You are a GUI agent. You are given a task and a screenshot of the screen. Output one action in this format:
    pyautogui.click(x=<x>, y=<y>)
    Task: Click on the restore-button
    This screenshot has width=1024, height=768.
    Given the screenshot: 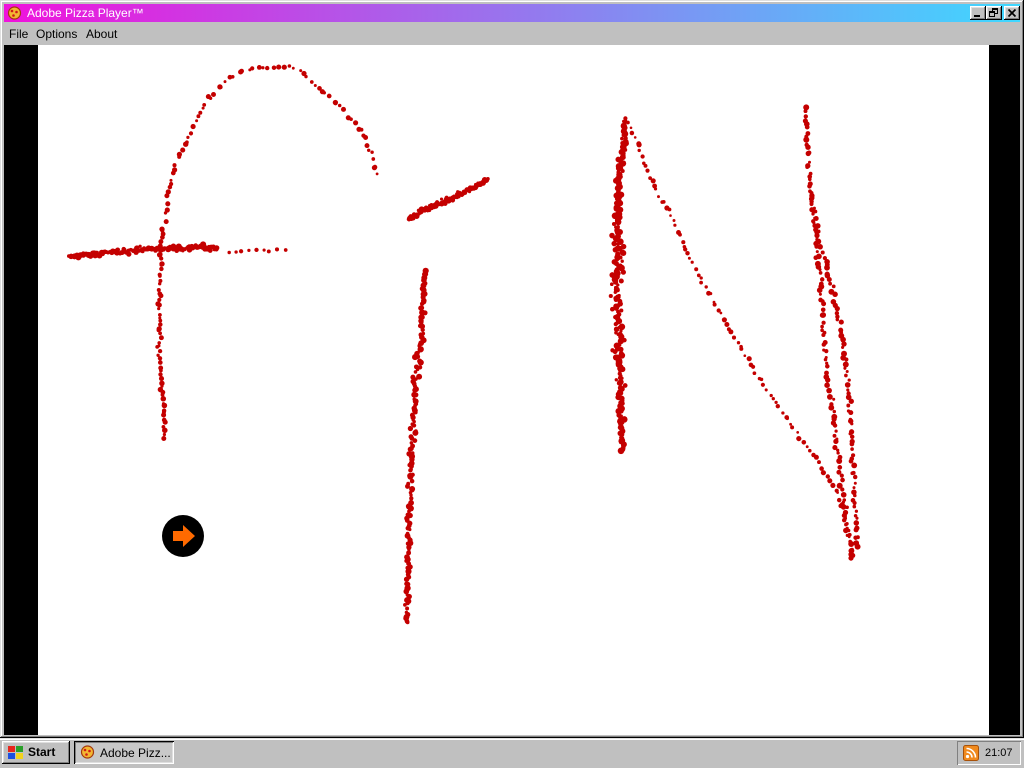 What is the action you would take?
    pyautogui.click(x=994, y=13)
    